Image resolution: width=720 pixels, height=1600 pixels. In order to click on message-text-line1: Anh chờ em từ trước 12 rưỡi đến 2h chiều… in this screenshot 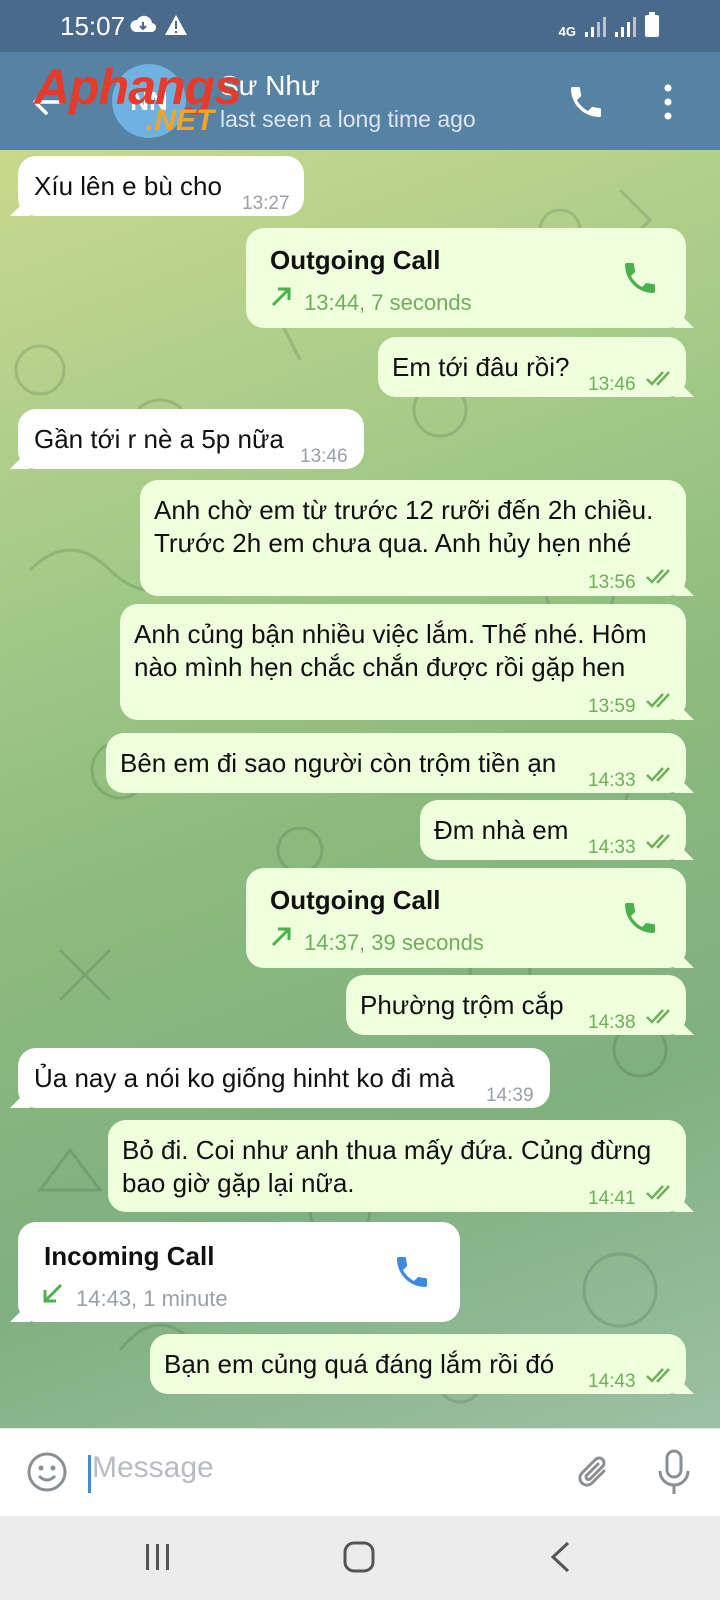, I will do `click(404, 510)`.